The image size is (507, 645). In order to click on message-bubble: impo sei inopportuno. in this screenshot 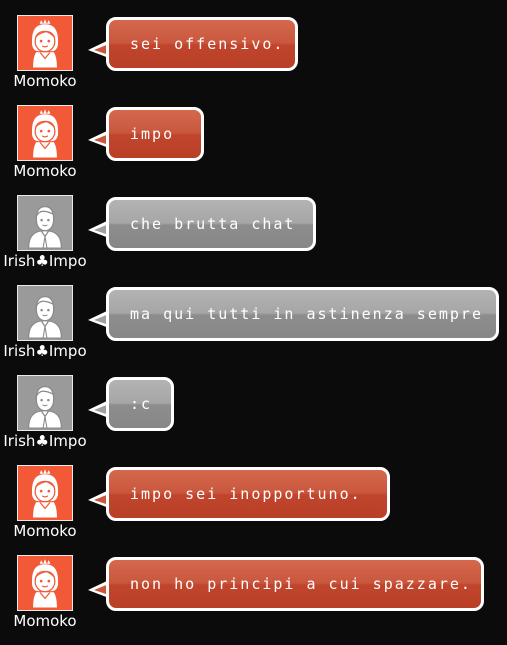, I will do `click(248, 494)`.